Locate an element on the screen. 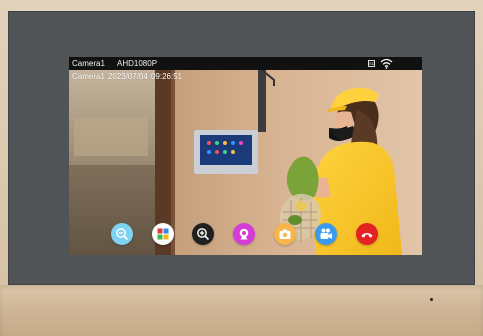  zoom-out-icon is located at coordinates (122, 234).